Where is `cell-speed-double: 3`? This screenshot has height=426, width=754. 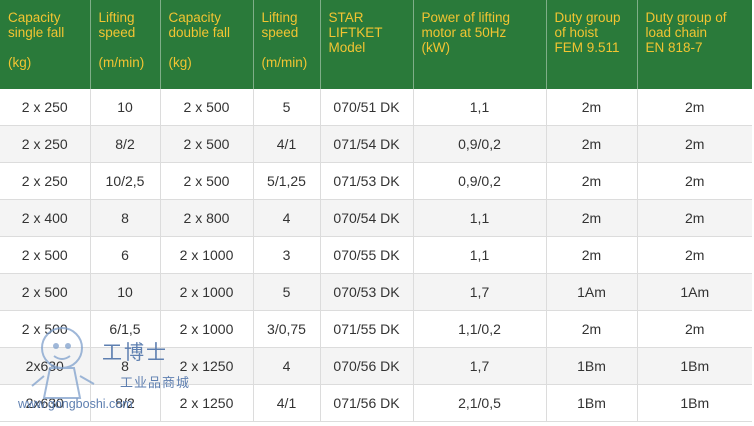
cell-speed-double: 3 is located at coordinates (287, 255).